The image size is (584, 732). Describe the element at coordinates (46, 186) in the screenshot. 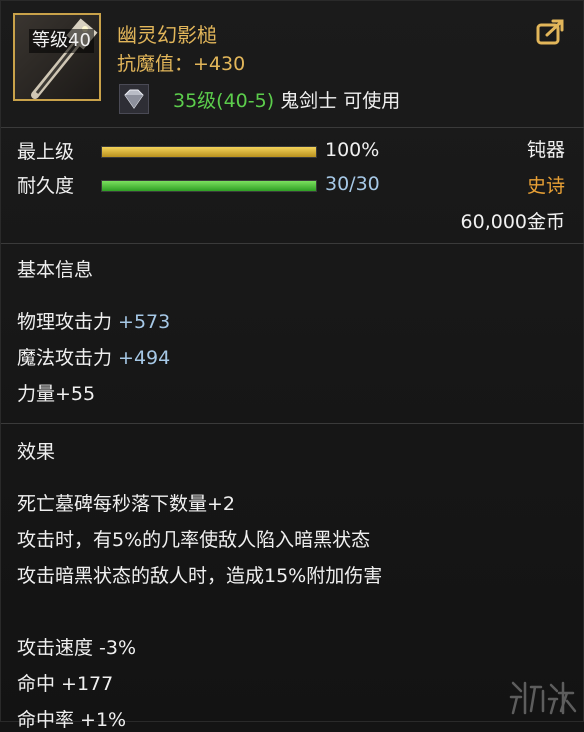

I see `durability-label: 耐久度` at that location.